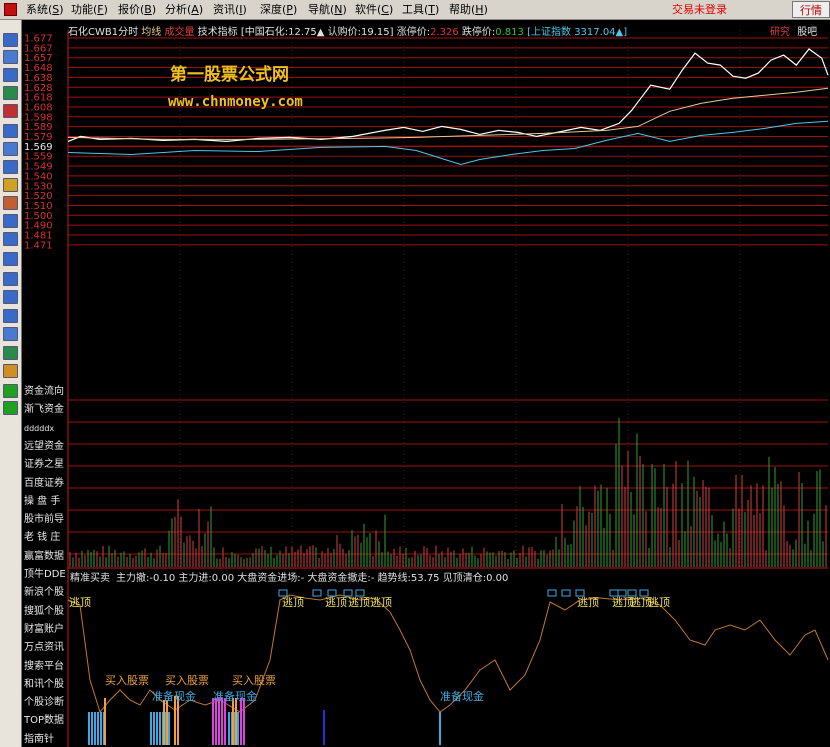 The width and height of the screenshot is (830, 747). Describe the element at coordinates (811, 9) in the screenshot. I see `quote-button: 行情` at that location.